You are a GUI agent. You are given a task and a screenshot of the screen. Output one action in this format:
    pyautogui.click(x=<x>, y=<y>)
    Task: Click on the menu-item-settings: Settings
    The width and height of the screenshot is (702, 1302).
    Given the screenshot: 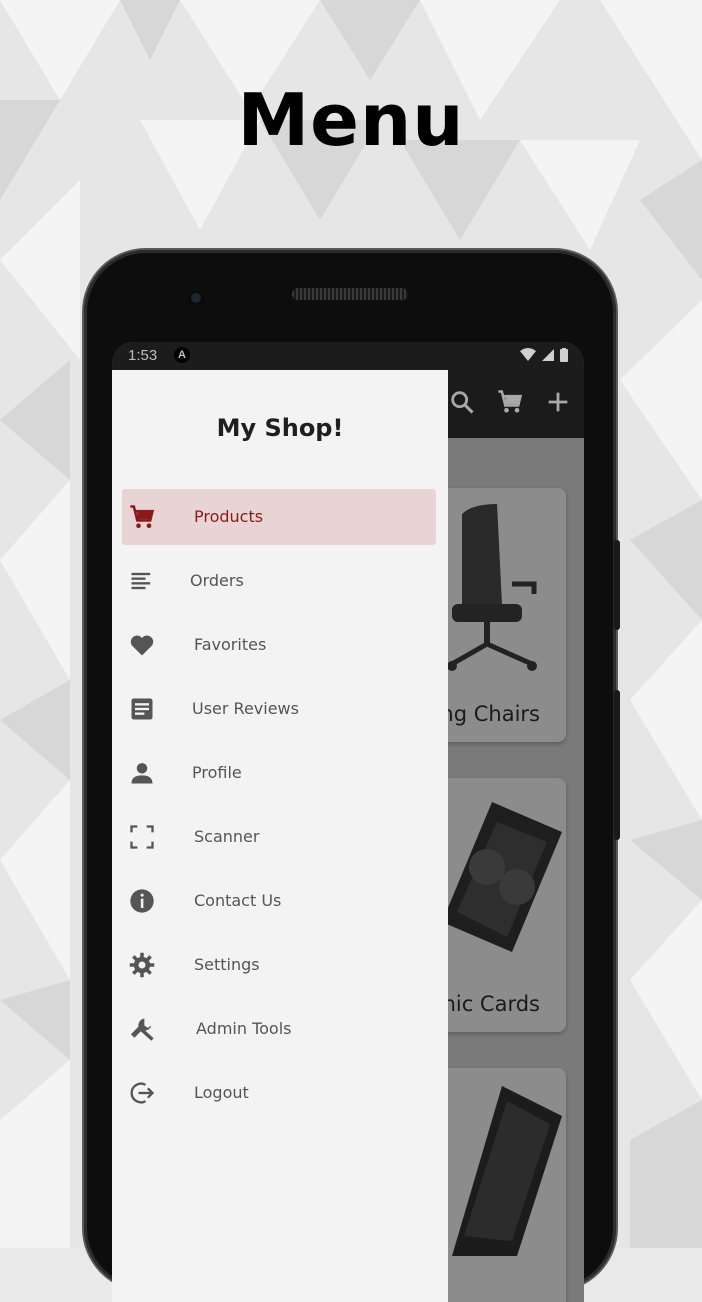 What is the action you would take?
    pyautogui.click(x=279, y=965)
    